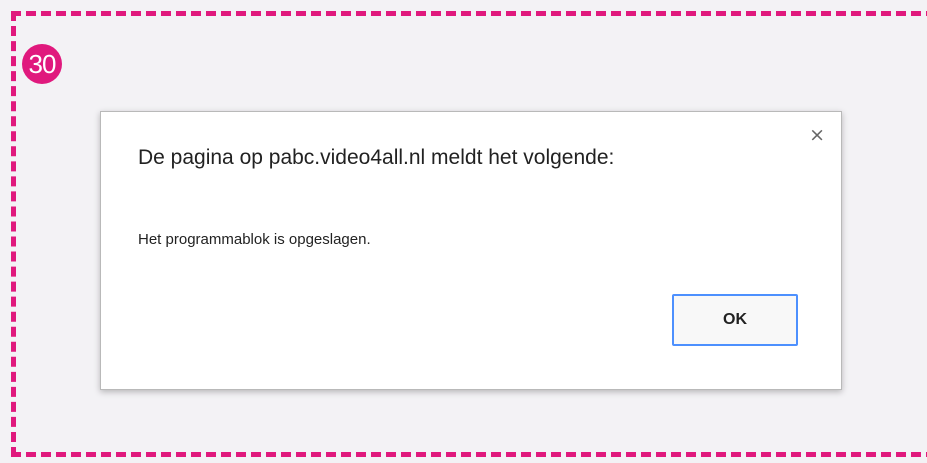 This screenshot has height=463, width=927. What do you see at coordinates (817, 135) in the screenshot?
I see `close-icon: ×` at bounding box center [817, 135].